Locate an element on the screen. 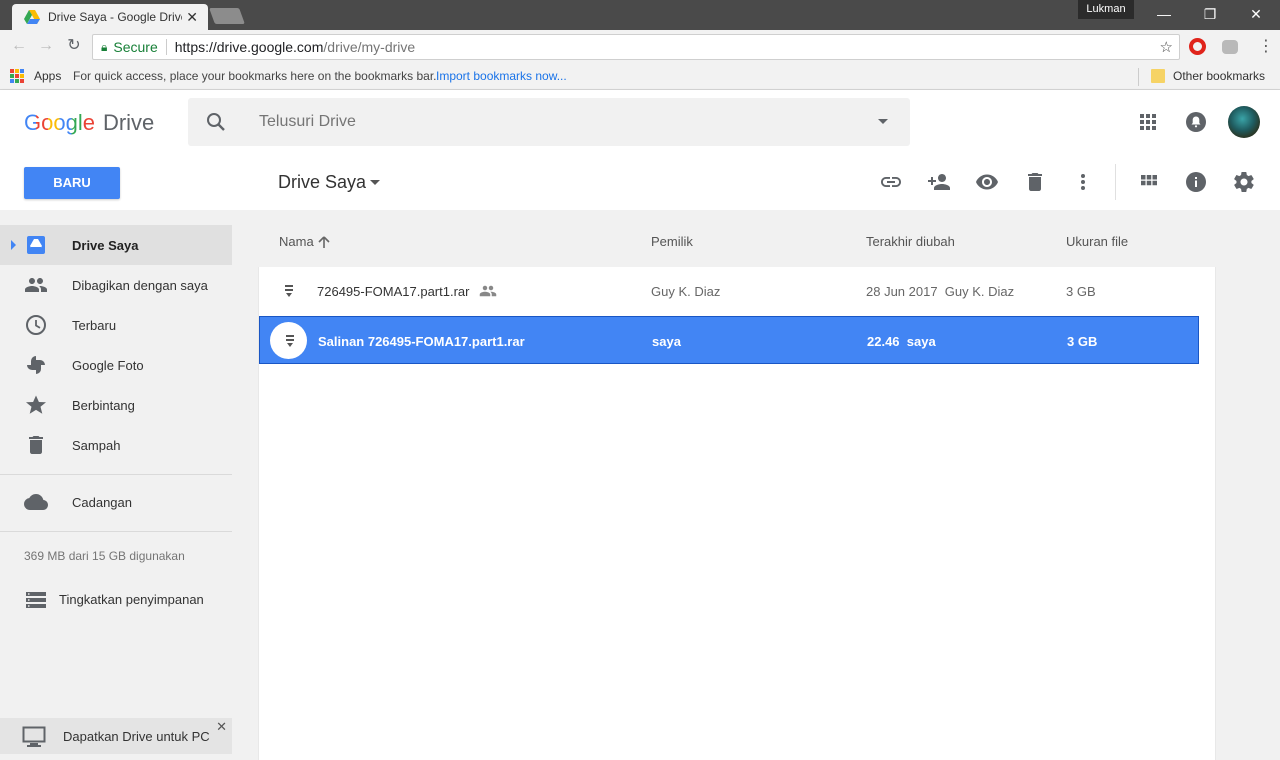 The height and width of the screenshot is (760, 1280). folder-menu-icon is located at coordinates (375, 182).